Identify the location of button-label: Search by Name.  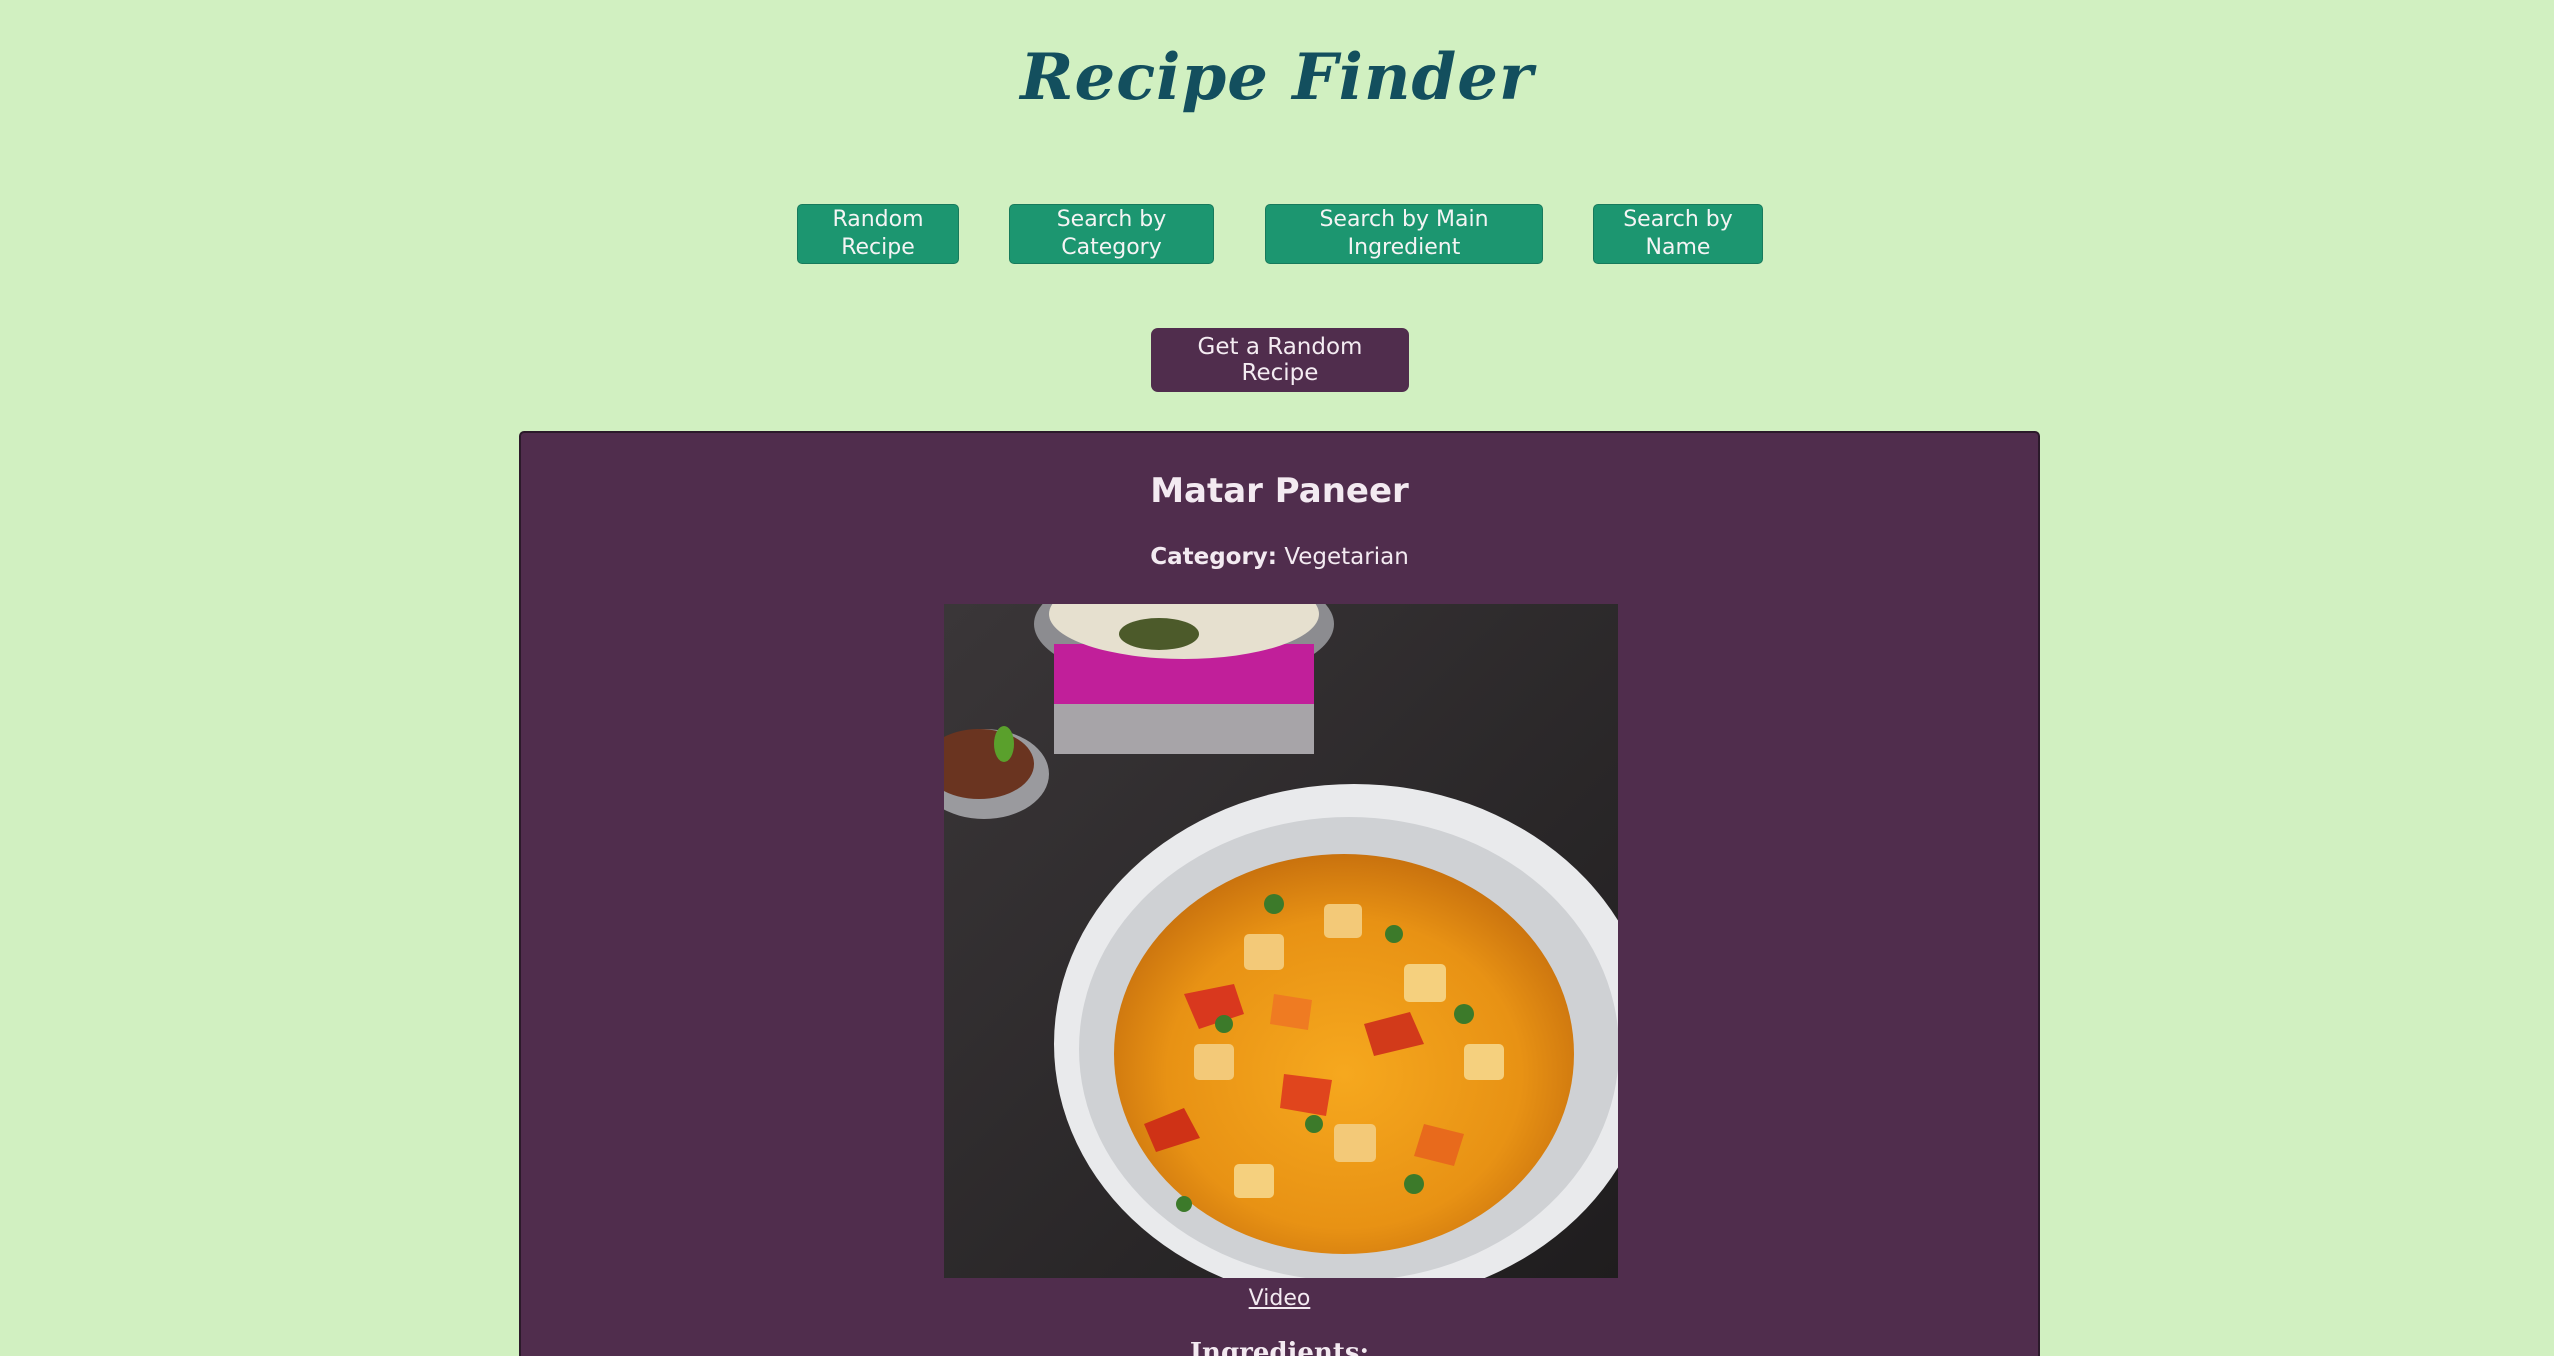
(1678, 233).